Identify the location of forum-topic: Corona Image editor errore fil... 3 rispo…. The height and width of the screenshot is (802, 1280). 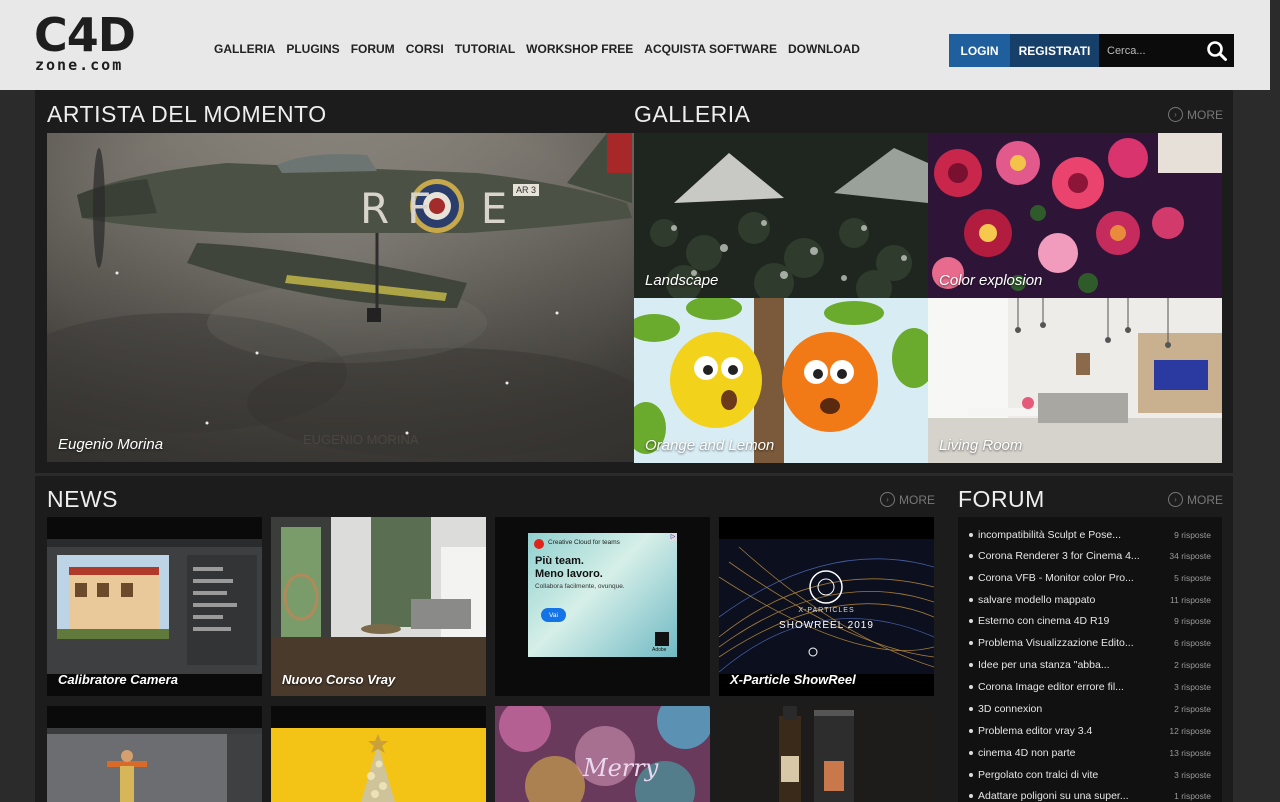
(1090, 687).